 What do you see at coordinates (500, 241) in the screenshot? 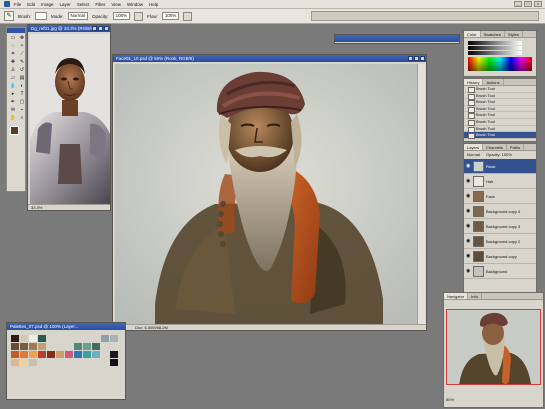
I see `layer-row: ◉ Background copy 2` at bounding box center [500, 241].